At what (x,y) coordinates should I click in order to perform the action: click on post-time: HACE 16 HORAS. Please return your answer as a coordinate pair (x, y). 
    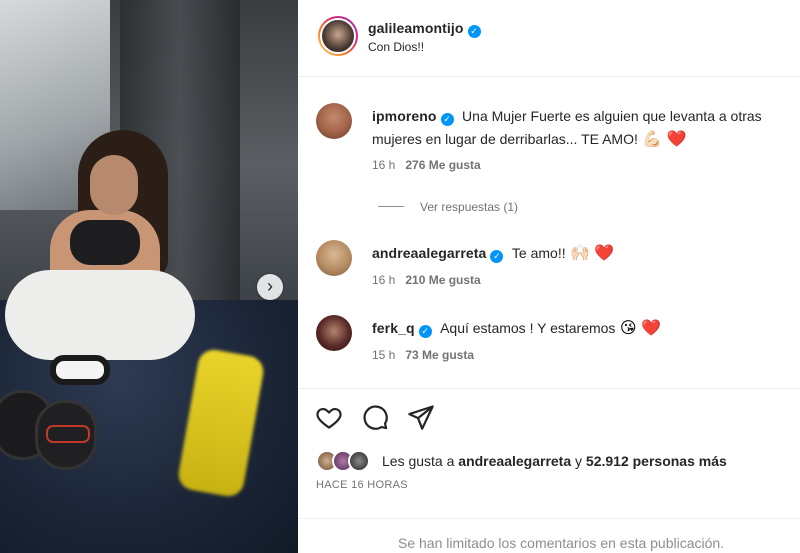
    Looking at the image, I should click on (362, 485).